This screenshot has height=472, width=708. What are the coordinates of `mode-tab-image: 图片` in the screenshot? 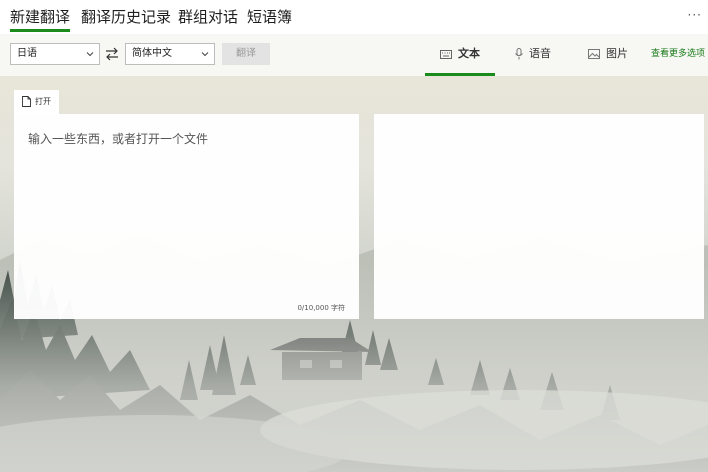 It's located at (608, 54).